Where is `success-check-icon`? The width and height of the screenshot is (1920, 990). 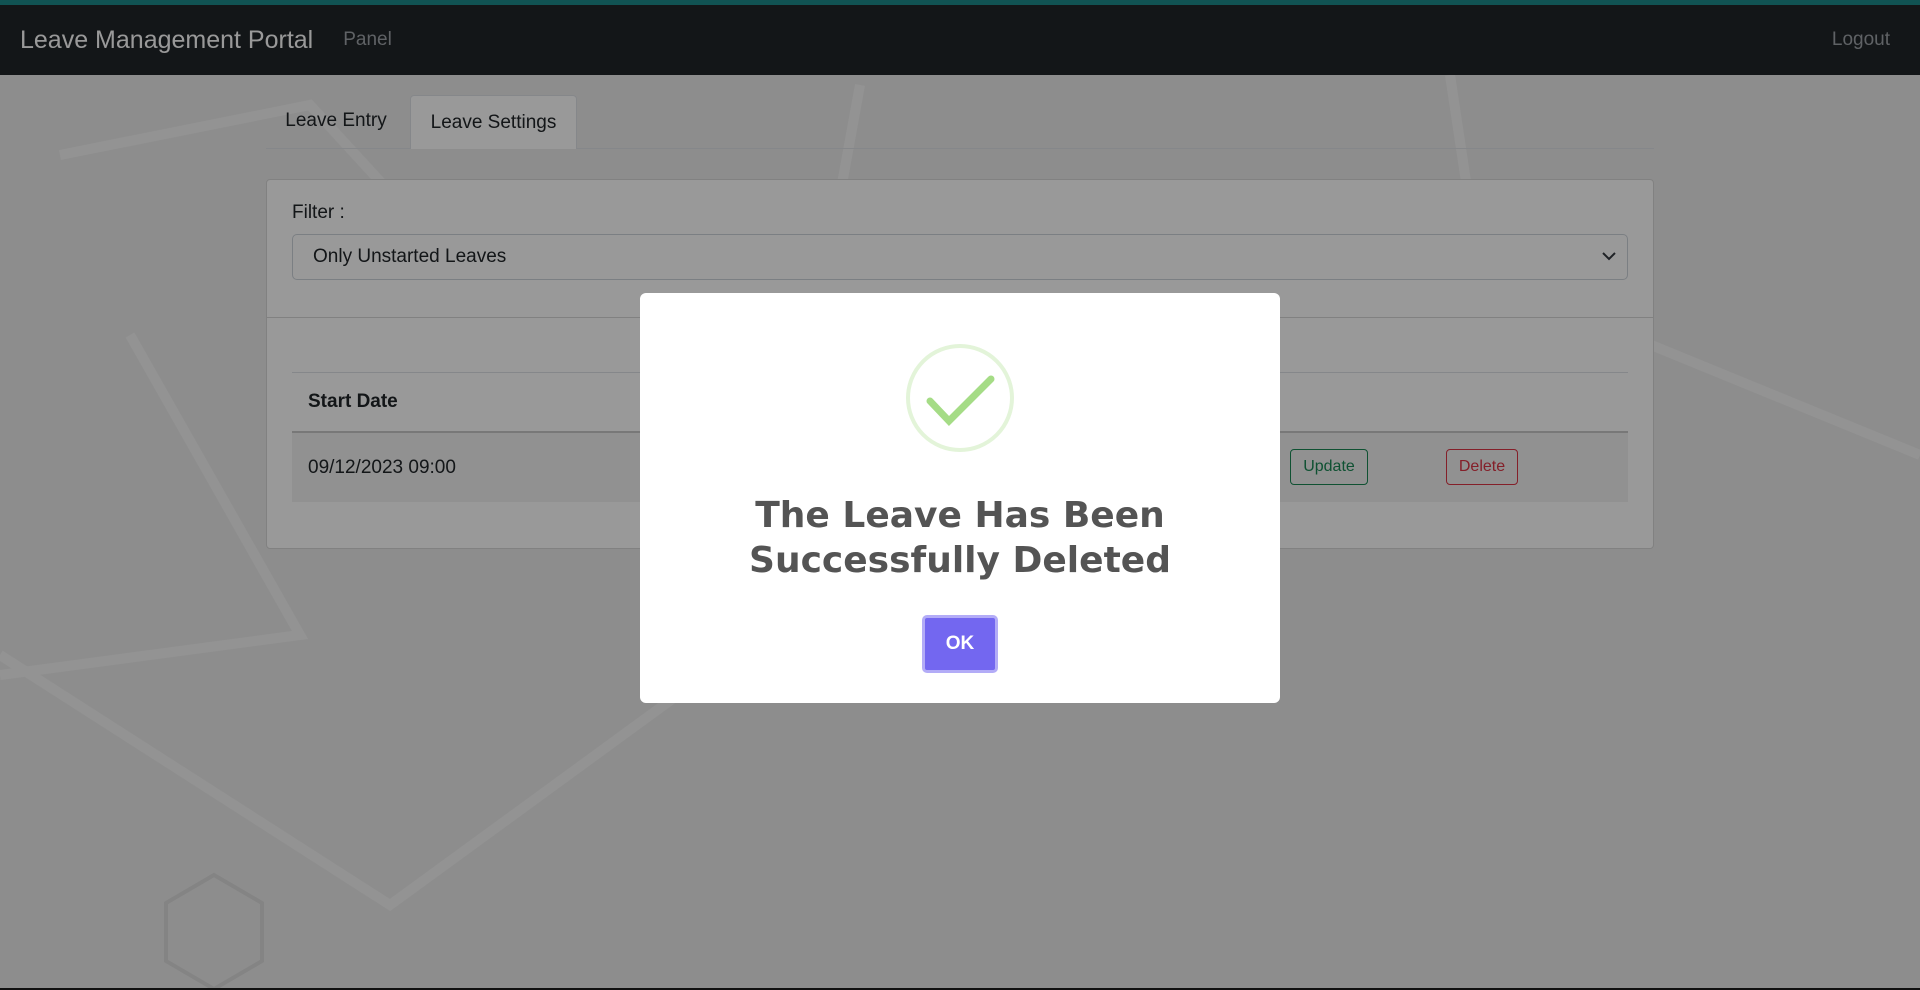
success-check-icon is located at coordinates (960, 398).